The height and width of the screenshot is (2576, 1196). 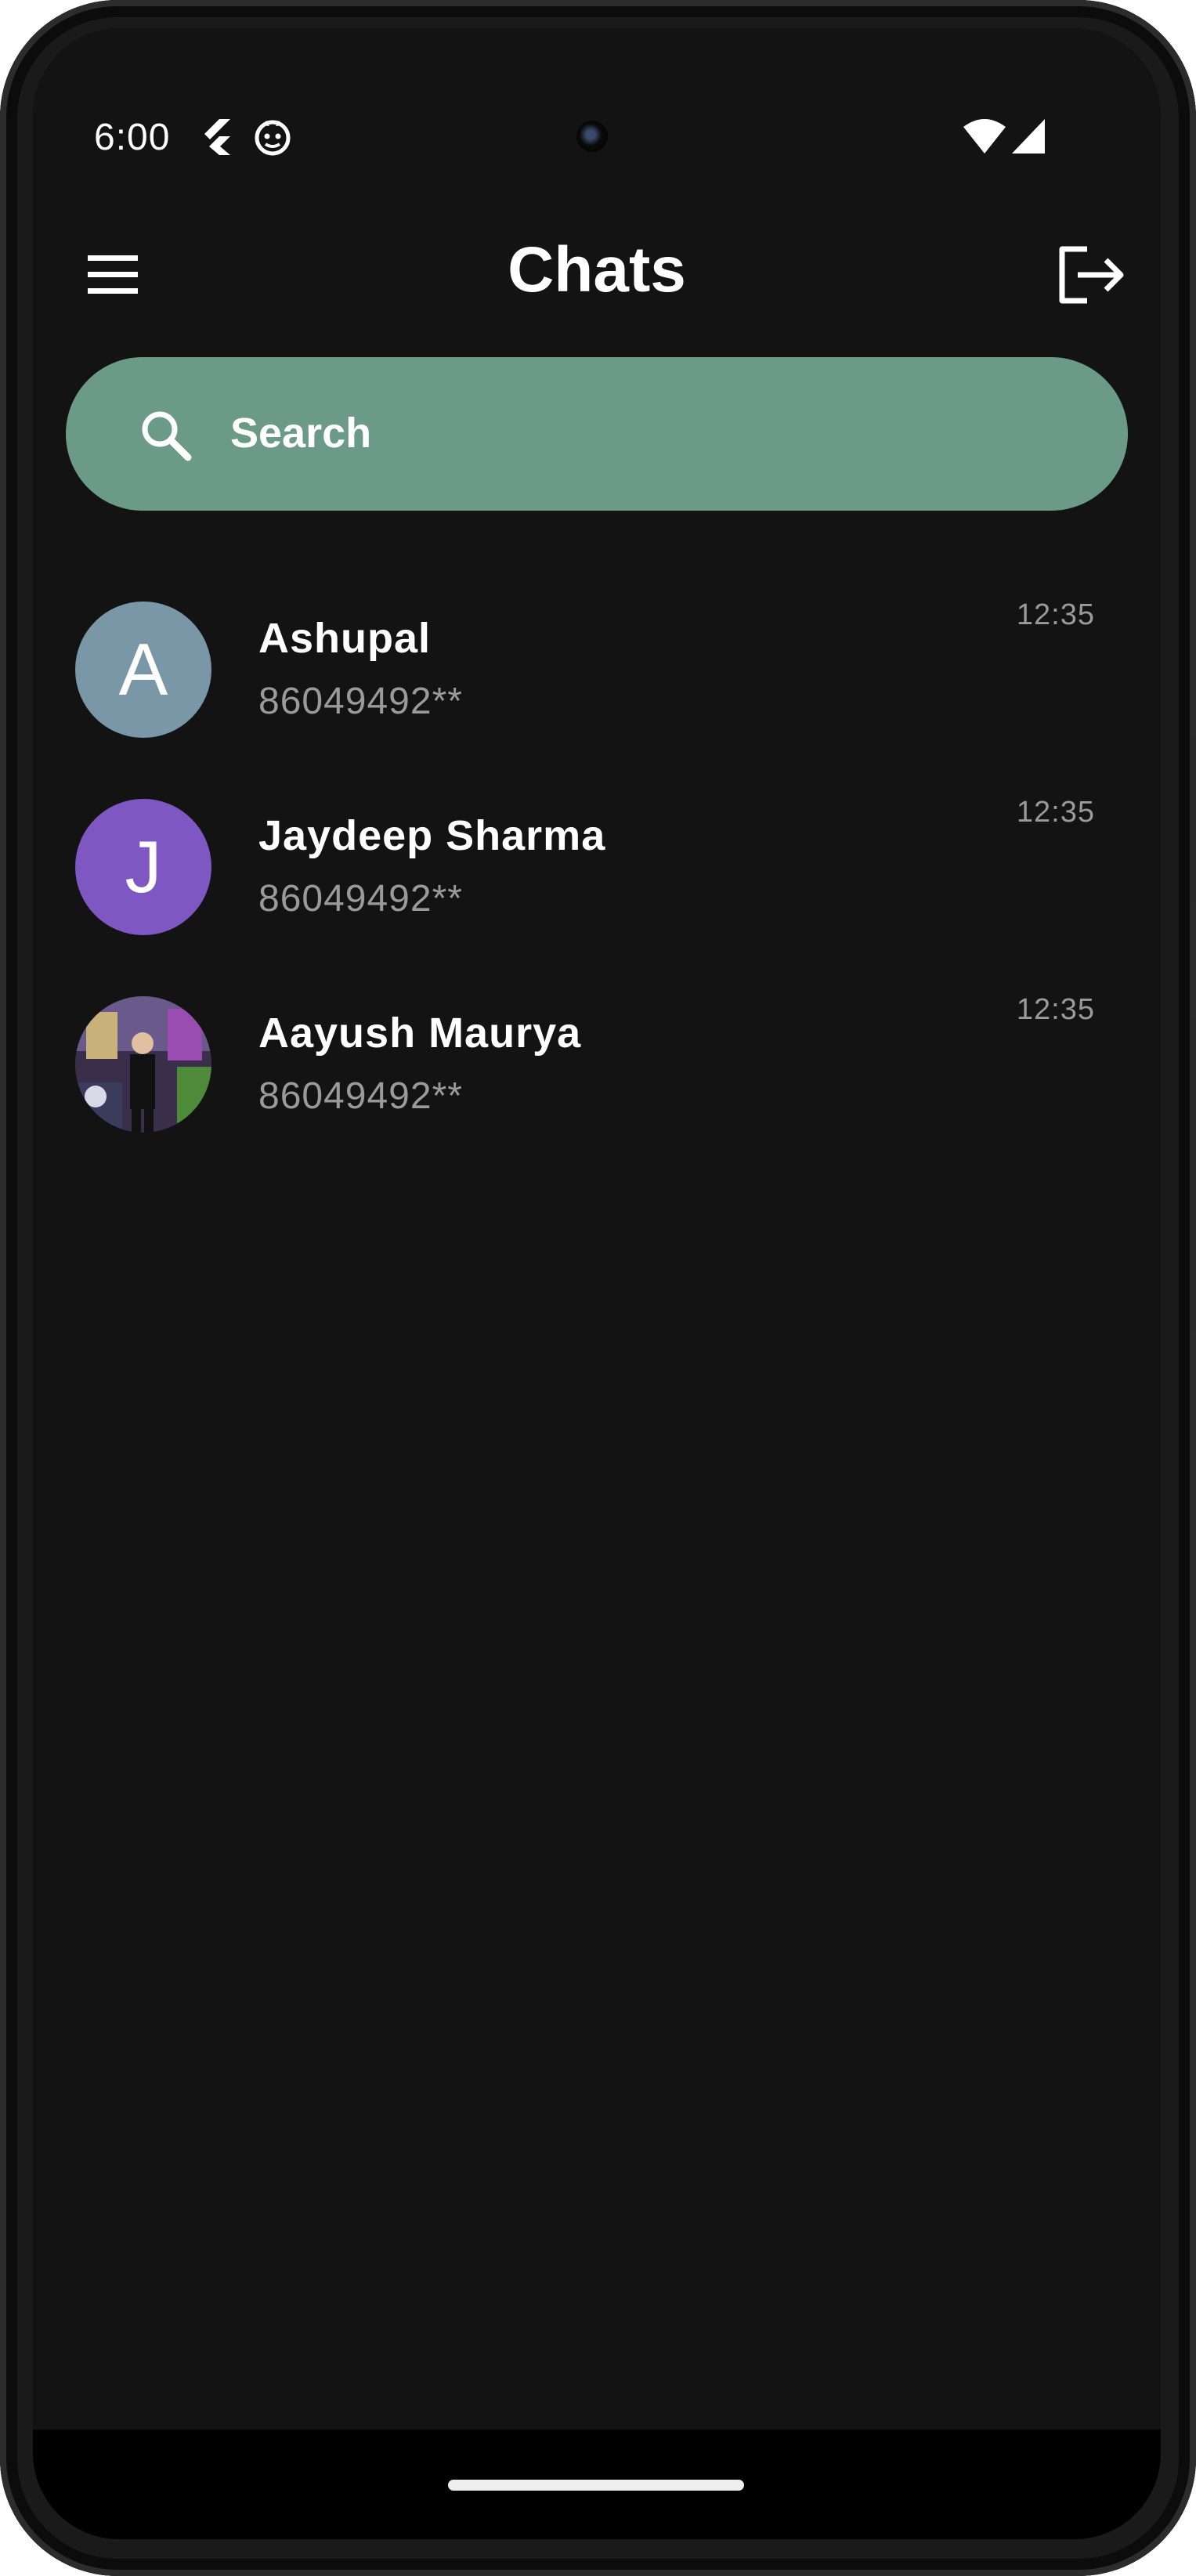 What do you see at coordinates (597, 434) in the screenshot?
I see `search-bar: Search` at bounding box center [597, 434].